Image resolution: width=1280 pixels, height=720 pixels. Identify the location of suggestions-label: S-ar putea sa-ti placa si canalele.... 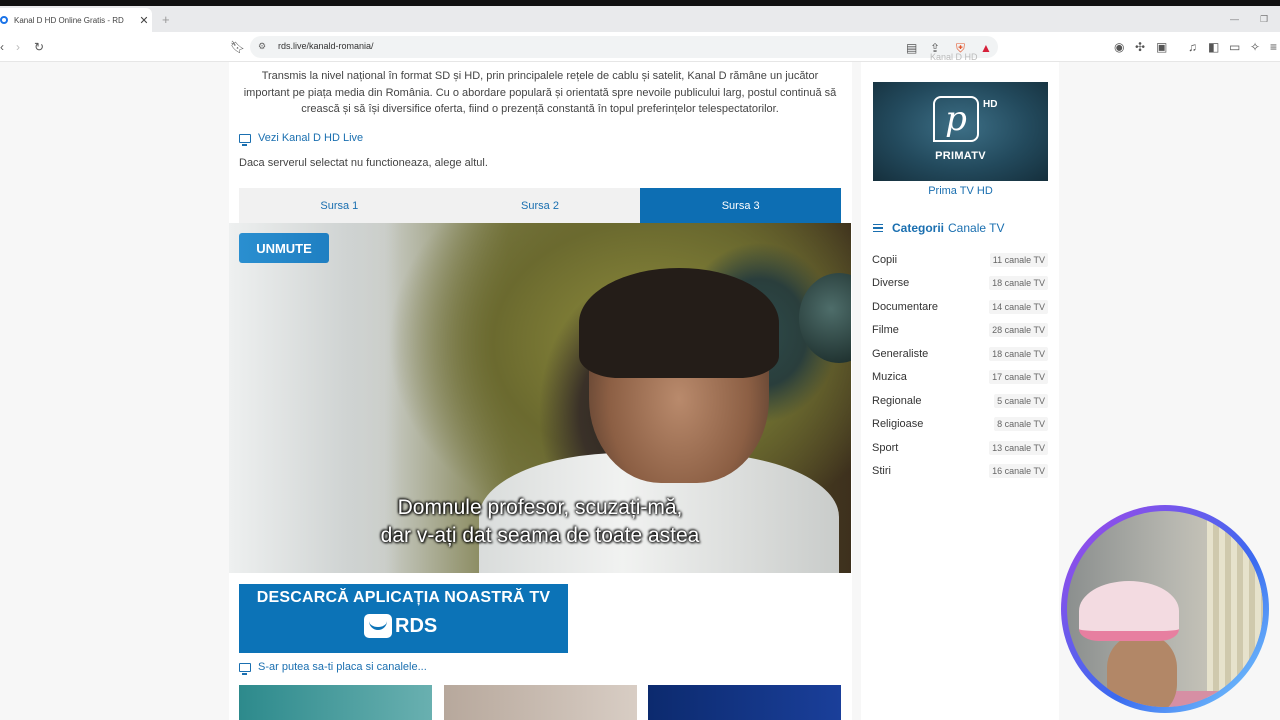
(342, 667).